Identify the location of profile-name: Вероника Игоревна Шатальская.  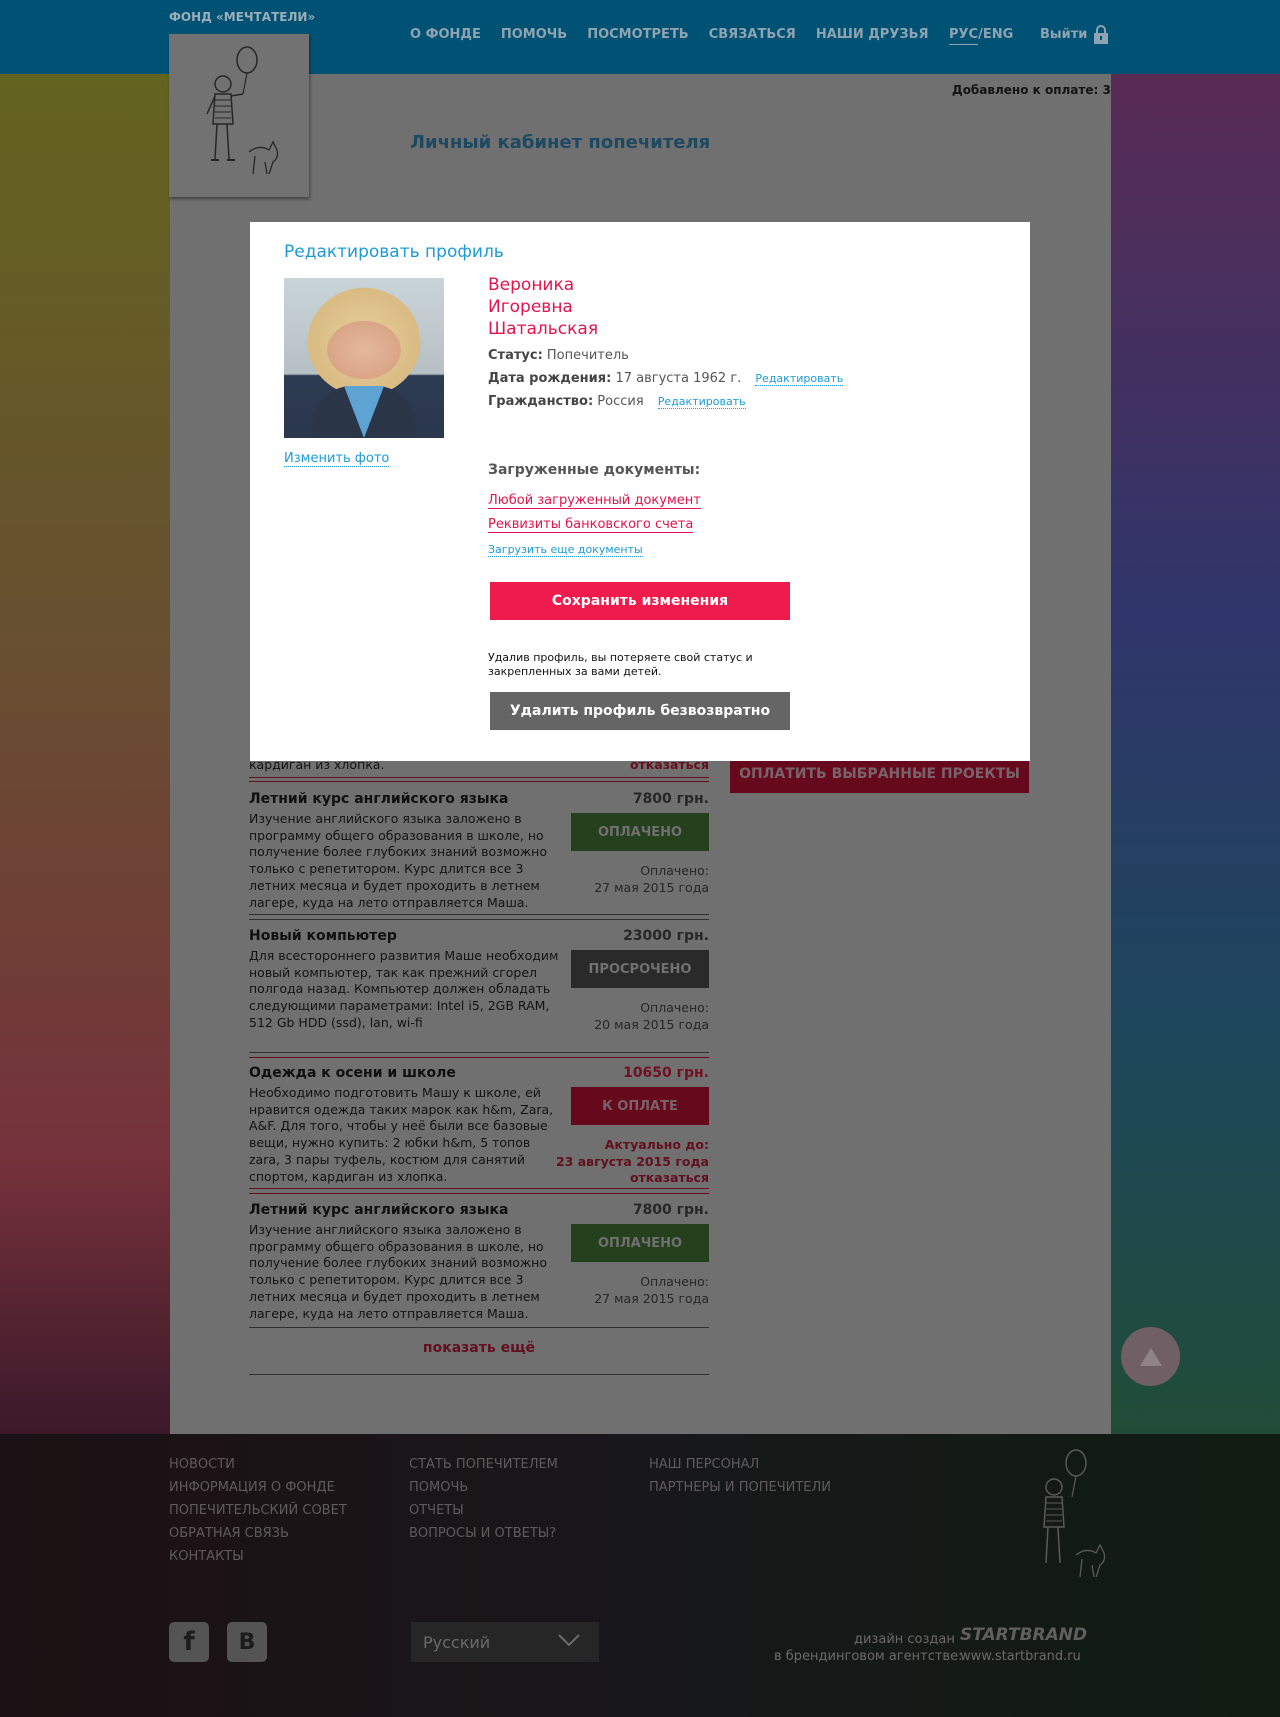
(543, 307).